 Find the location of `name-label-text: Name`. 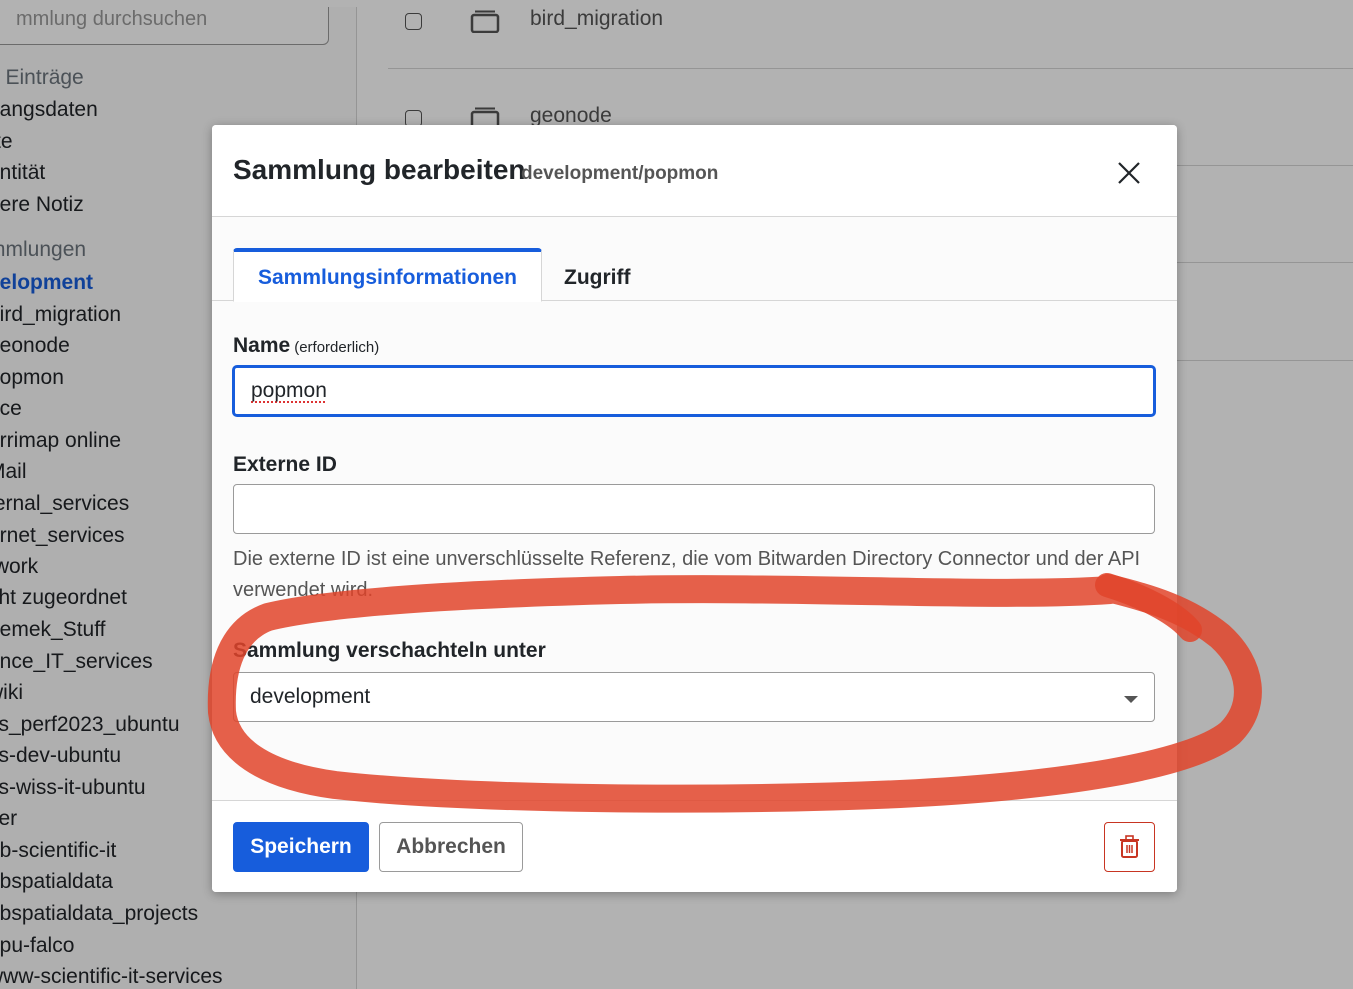

name-label-text: Name is located at coordinates (262, 345).